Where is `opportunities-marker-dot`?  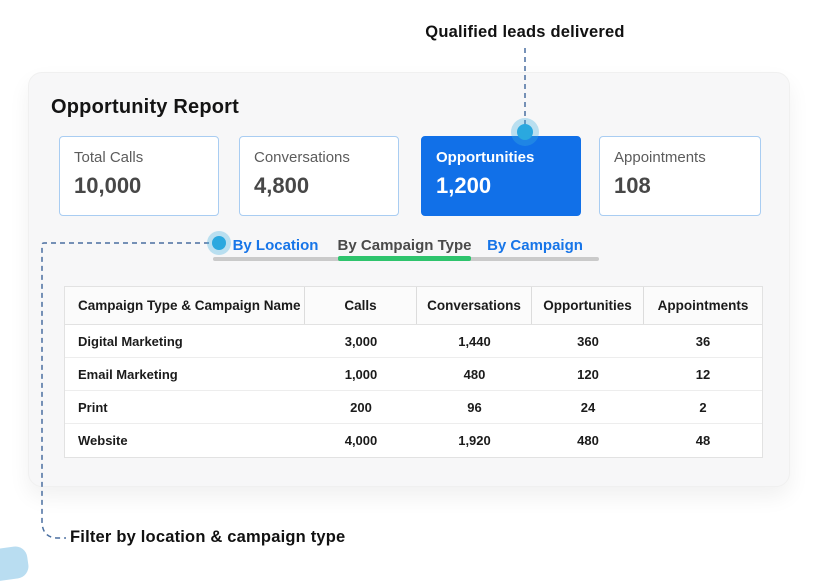
opportunities-marker-dot is located at coordinates (525, 132).